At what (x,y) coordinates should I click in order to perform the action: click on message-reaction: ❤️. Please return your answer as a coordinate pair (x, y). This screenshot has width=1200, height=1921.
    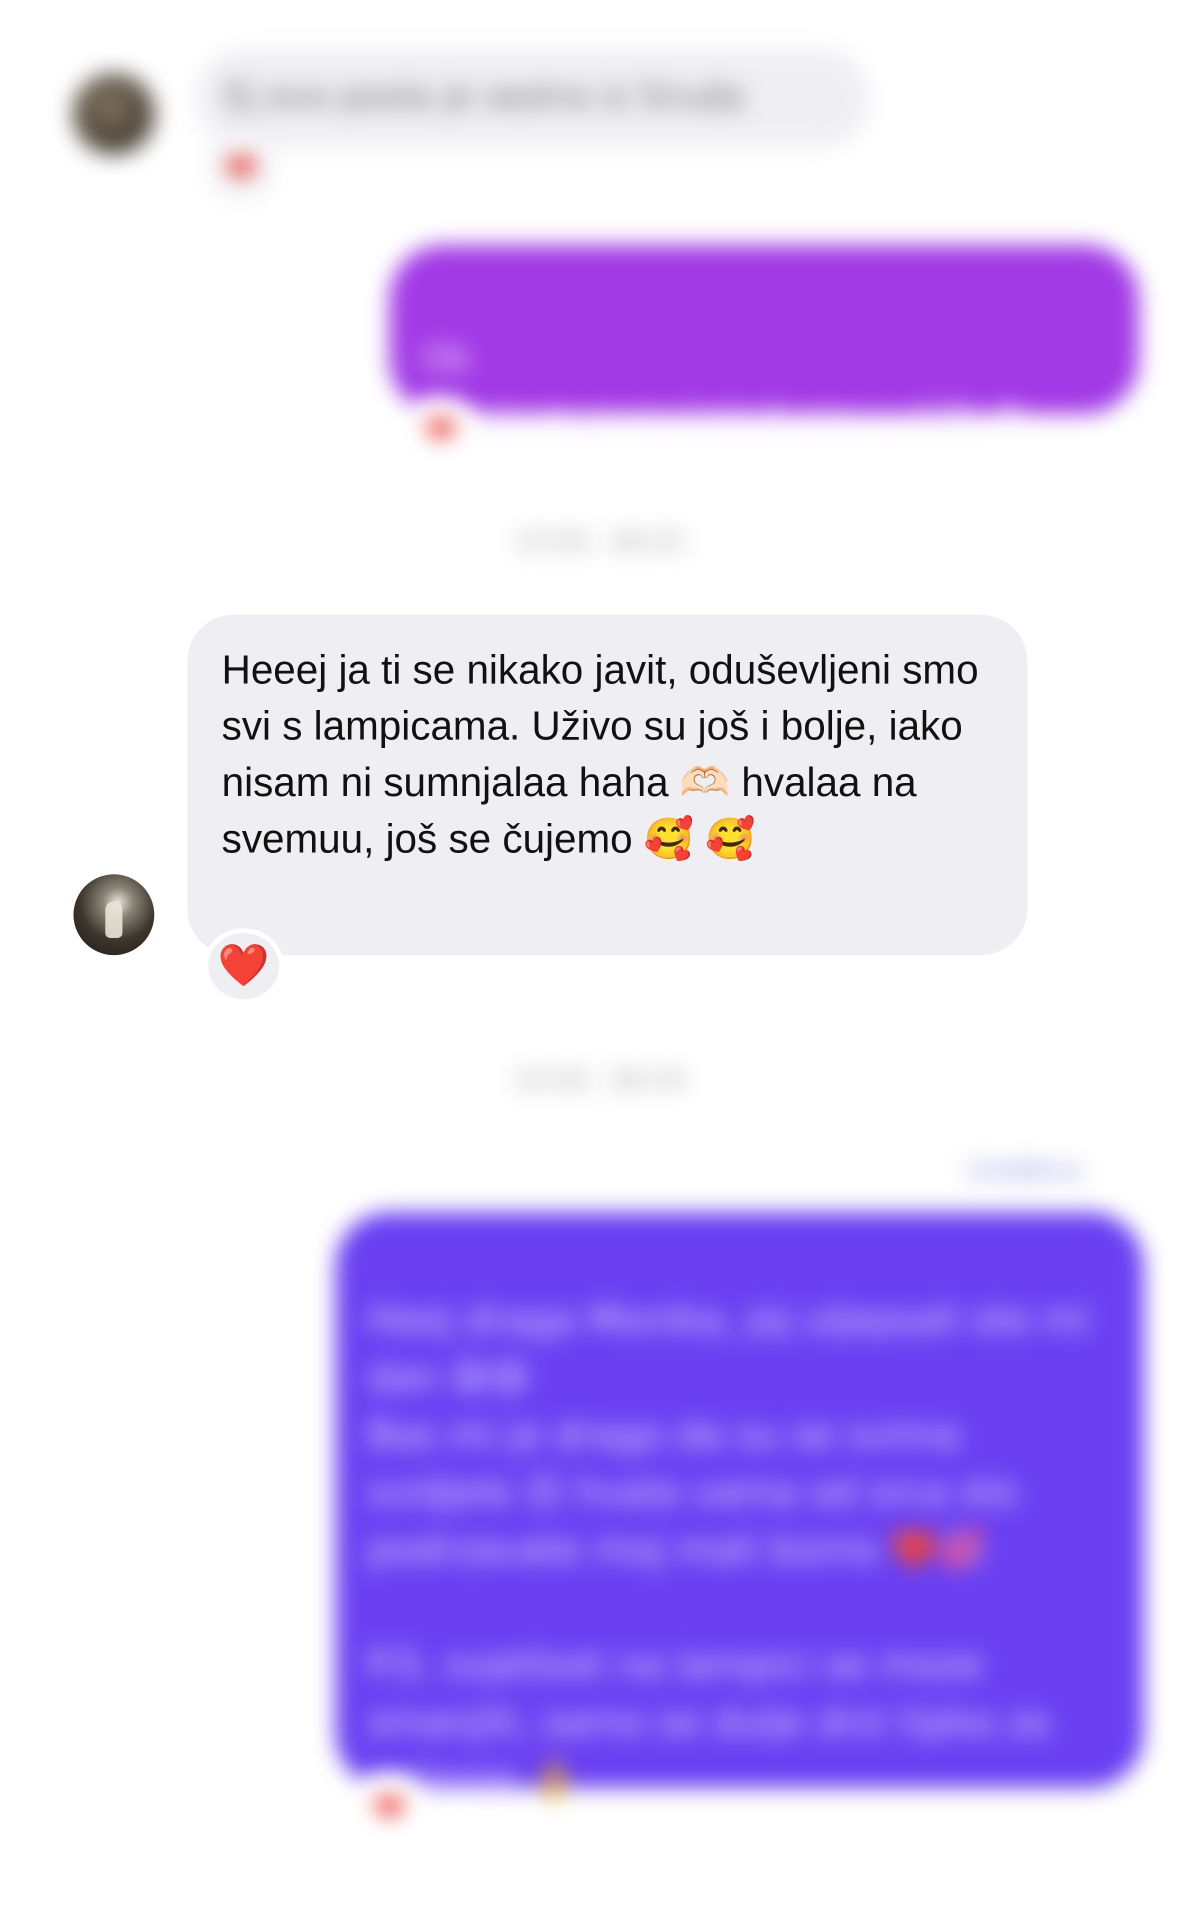
    Looking at the image, I should click on (244, 966).